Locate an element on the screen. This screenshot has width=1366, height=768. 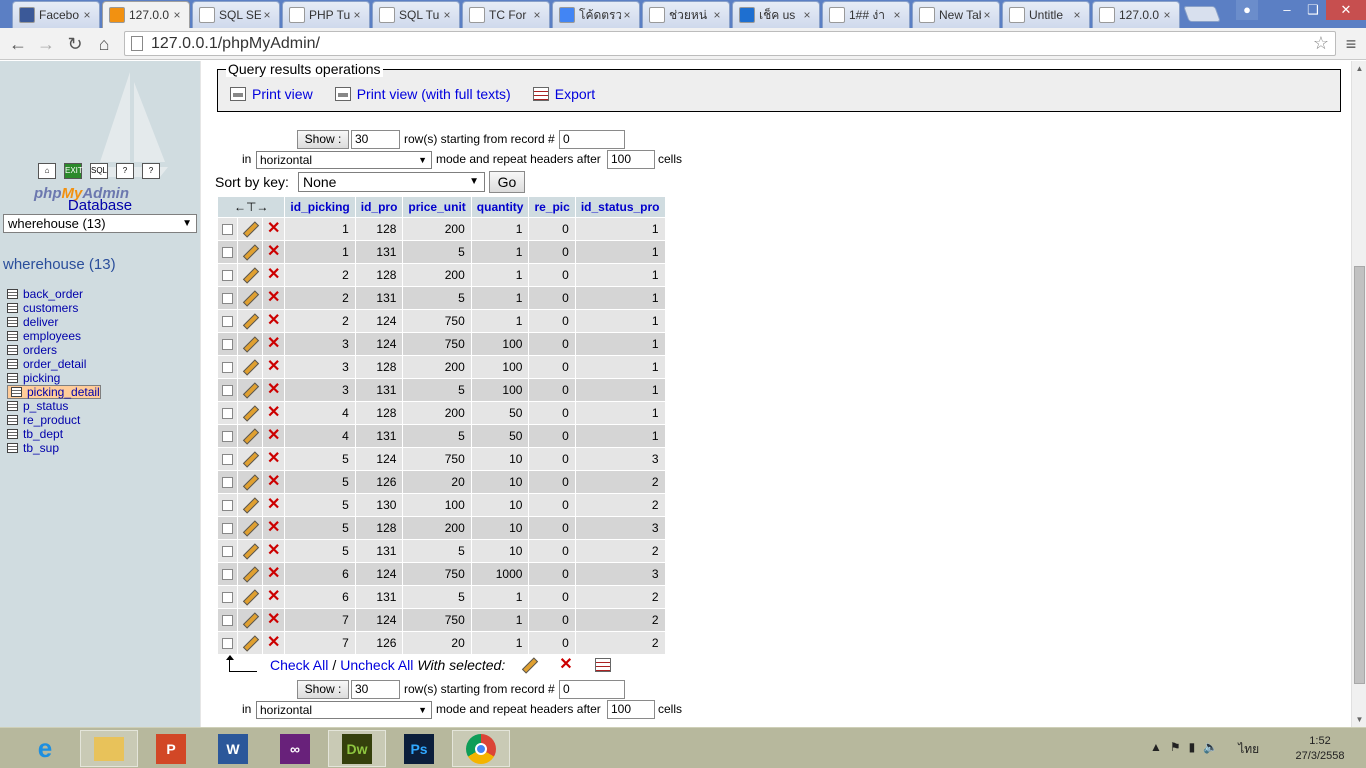
minimize-button: – is located at coordinates (1287, 10).